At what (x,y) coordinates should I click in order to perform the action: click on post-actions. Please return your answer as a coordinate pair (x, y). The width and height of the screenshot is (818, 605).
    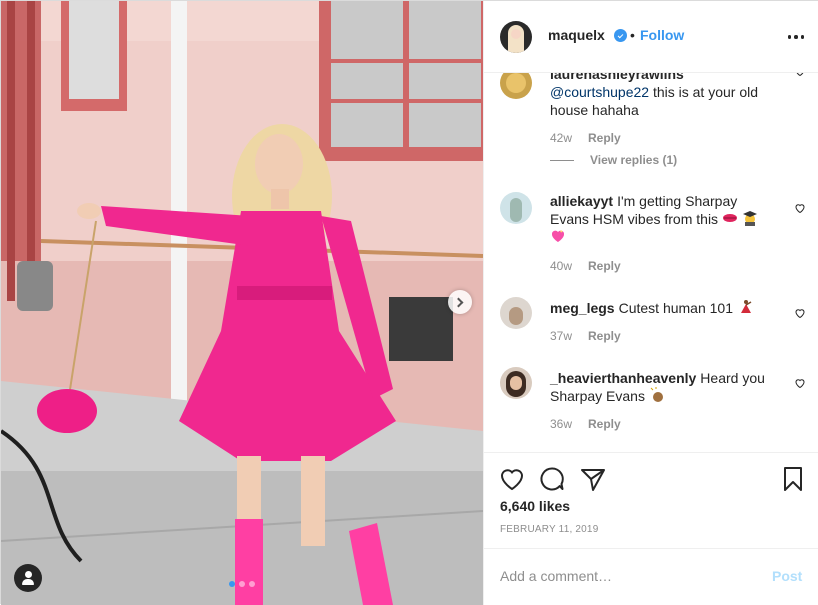
    Looking at the image, I should click on (651, 478).